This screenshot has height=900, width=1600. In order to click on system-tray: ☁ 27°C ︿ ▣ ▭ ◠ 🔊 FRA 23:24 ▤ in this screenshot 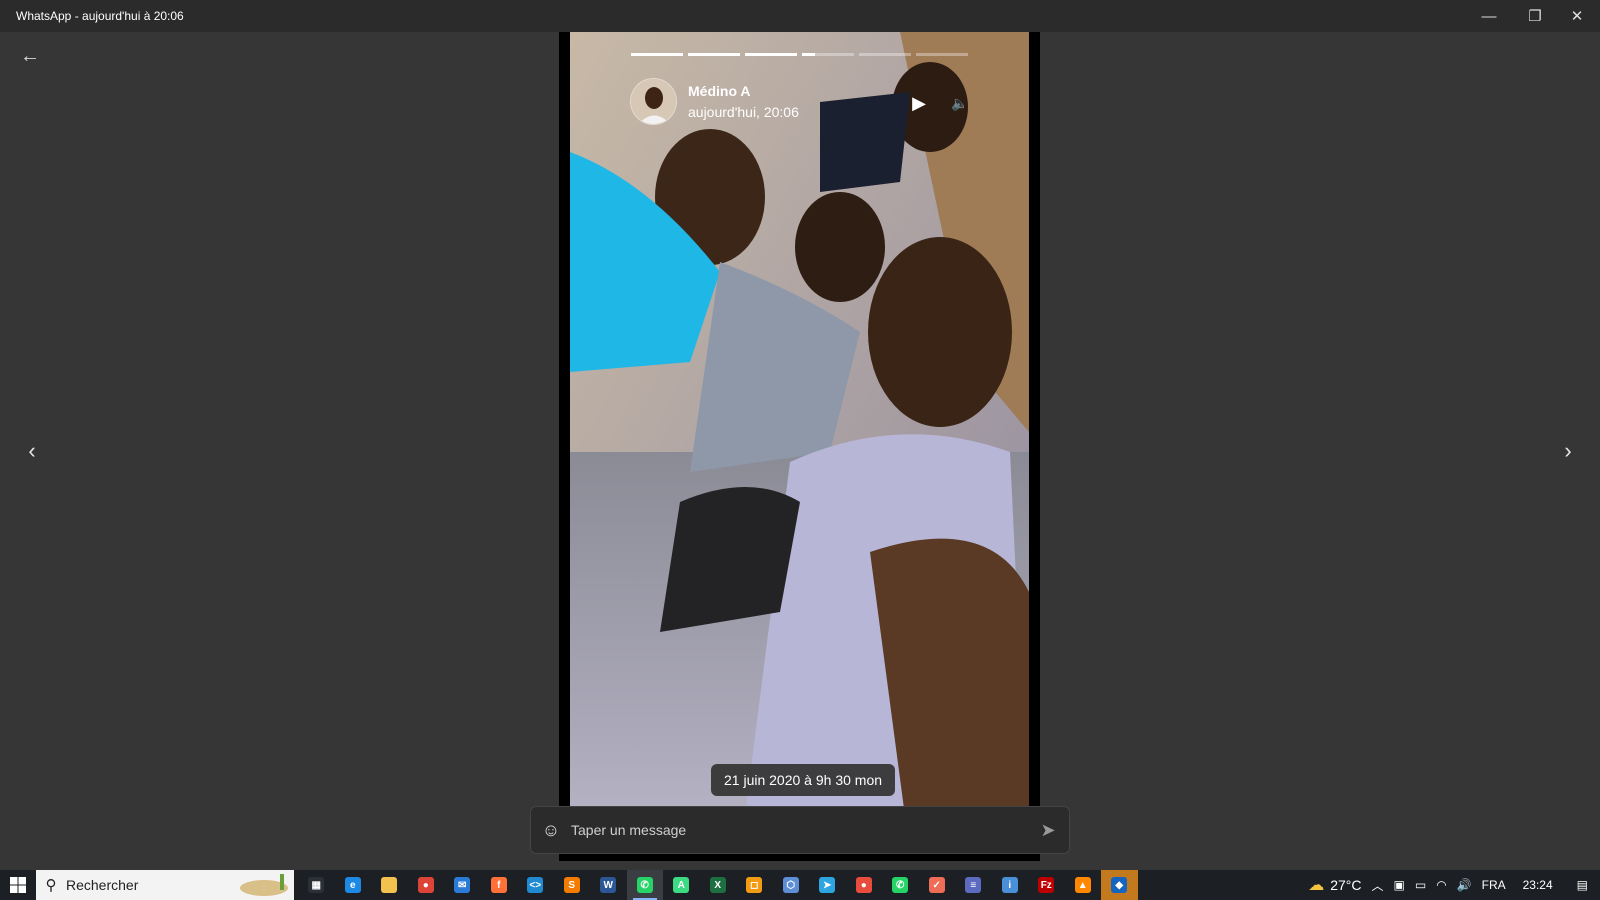, I will do `click(1451, 885)`.